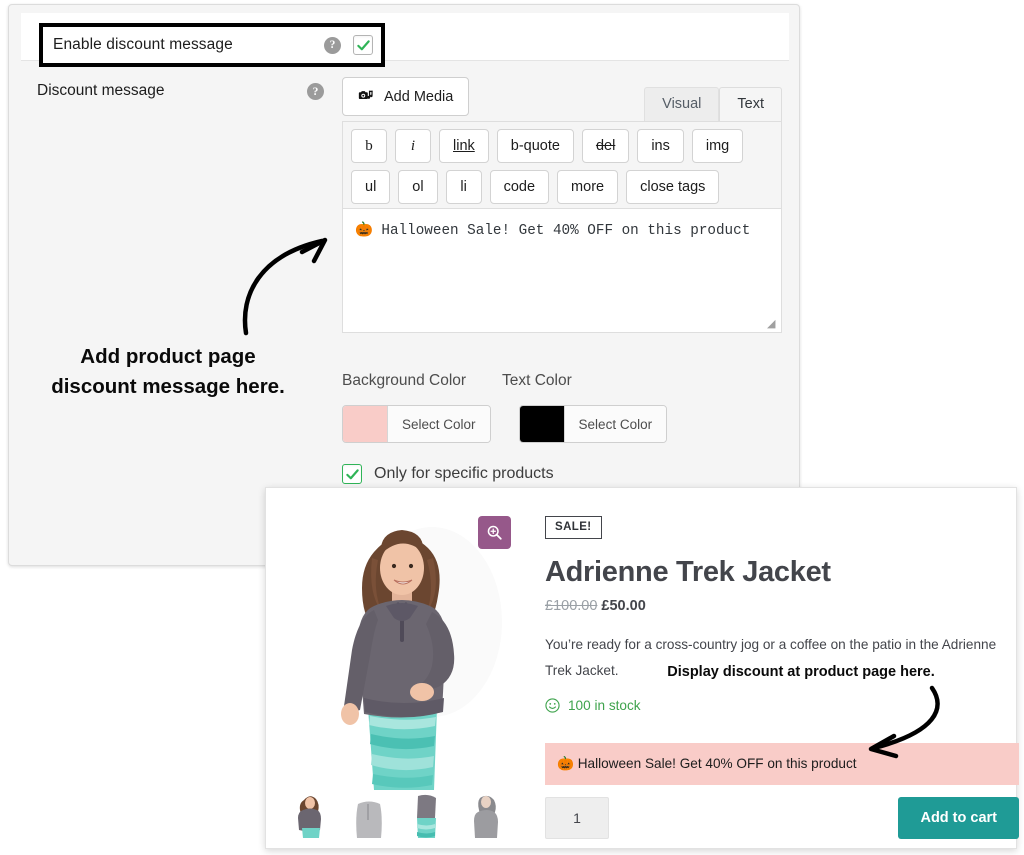  I want to click on magnify-plus-icon, so click(494, 532).